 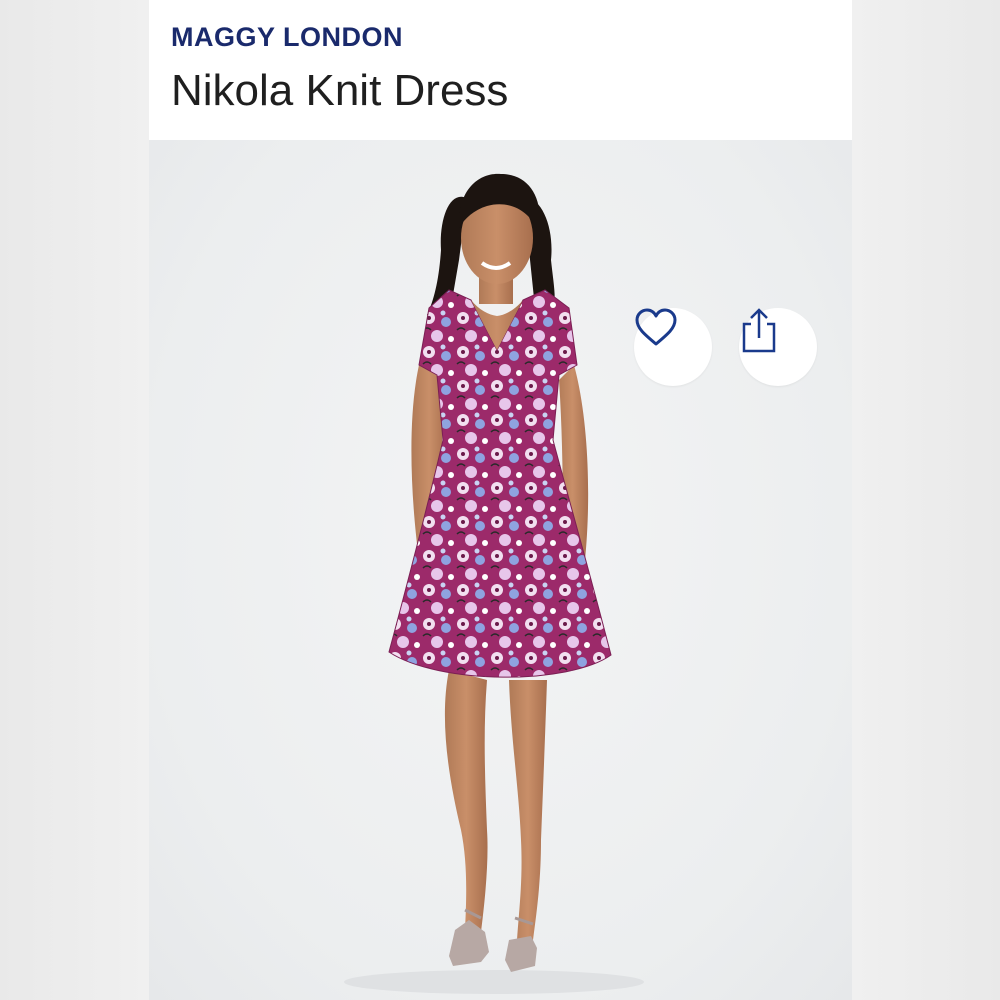 What do you see at coordinates (673, 347) in the screenshot?
I see `favorite-button` at bounding box center [673, 347].